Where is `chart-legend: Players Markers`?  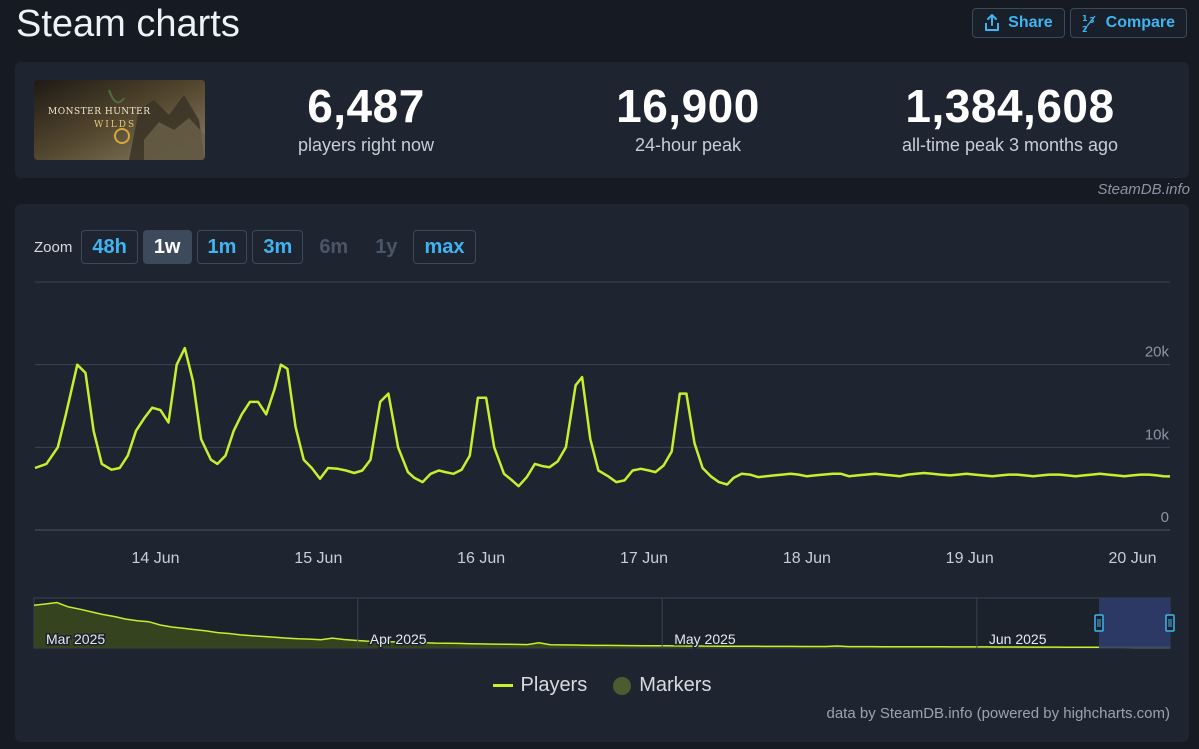 chart-legend: Players Markers is located at coordinates (602, 685).